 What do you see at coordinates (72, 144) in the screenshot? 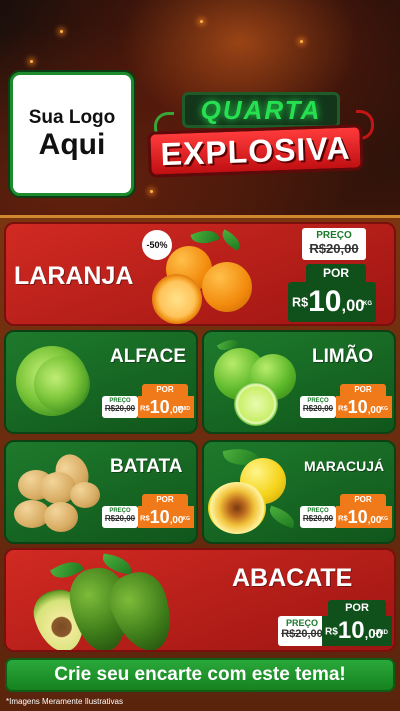
I see `logo-line2: Aqui` at bounding box center [72, 144].